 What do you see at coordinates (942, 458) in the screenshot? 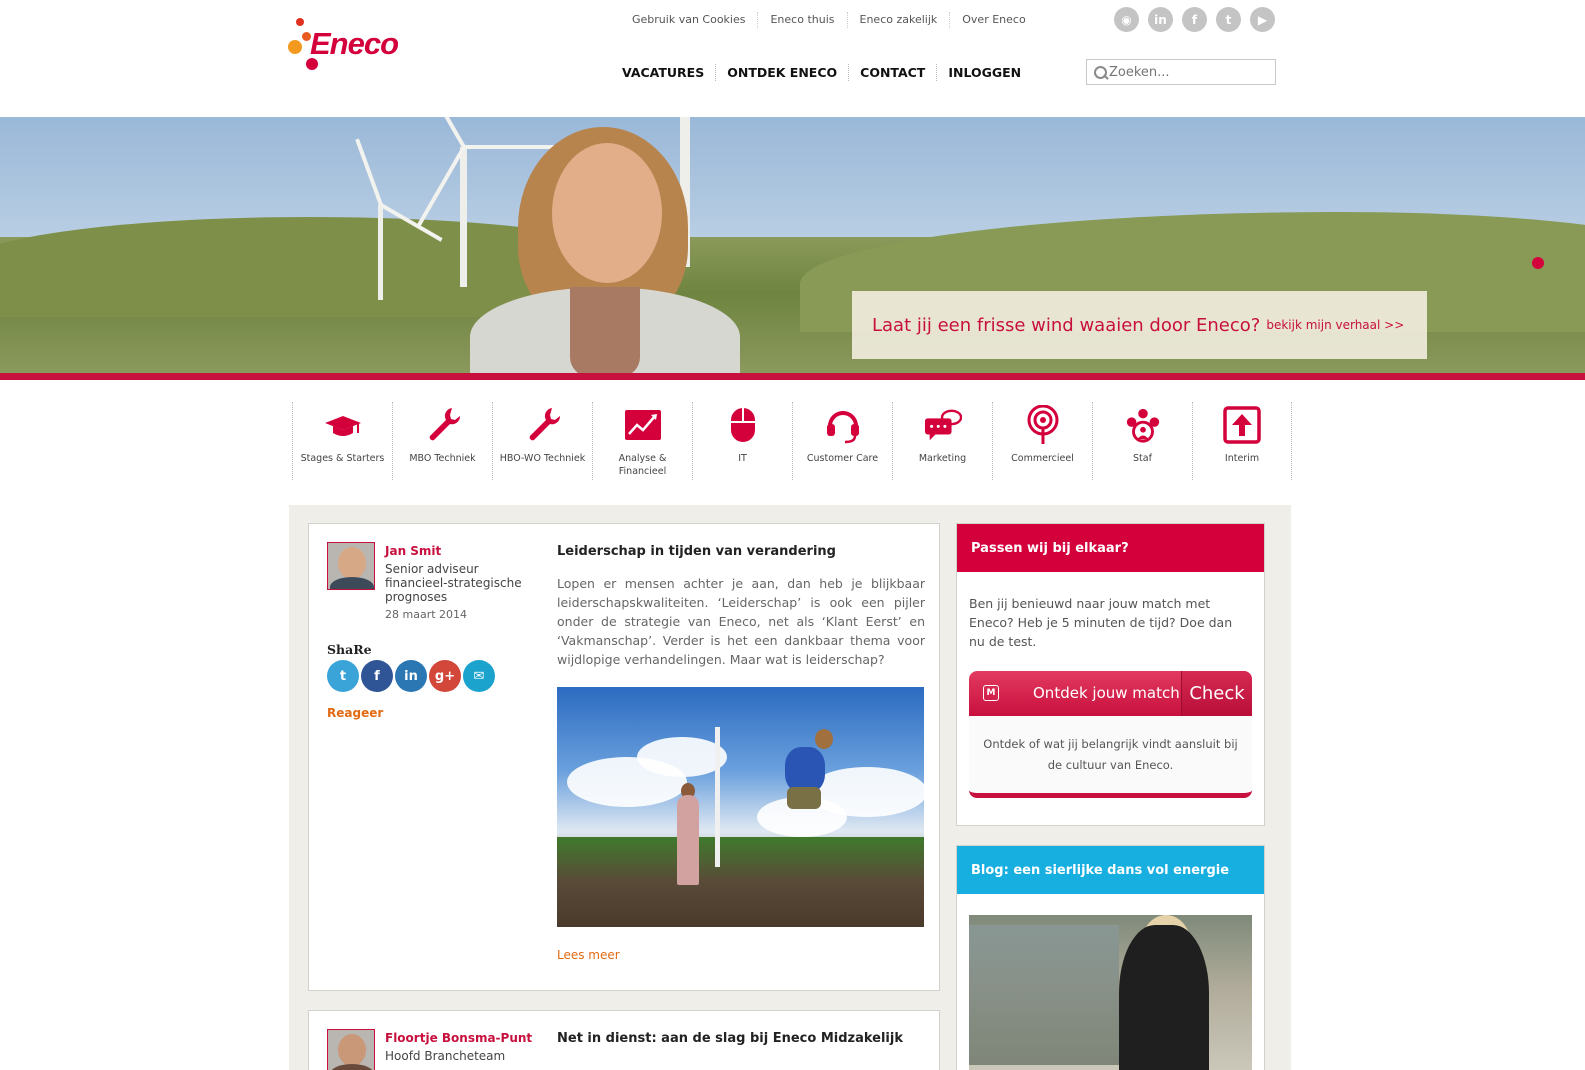
I see `category-label: Marketing` at bounding box center [942, 458].